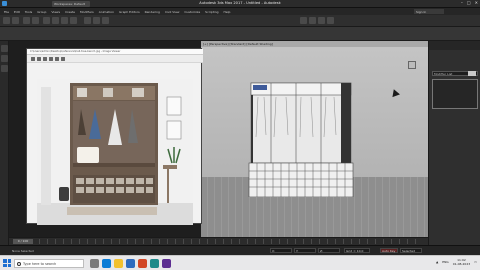 The height and width of the screenshot is (270, 480). What do you see at coordinates (357, 250) in the screenshot?
I see `grid-readout: Grid = 10.0` at bounding box center [357, 250].